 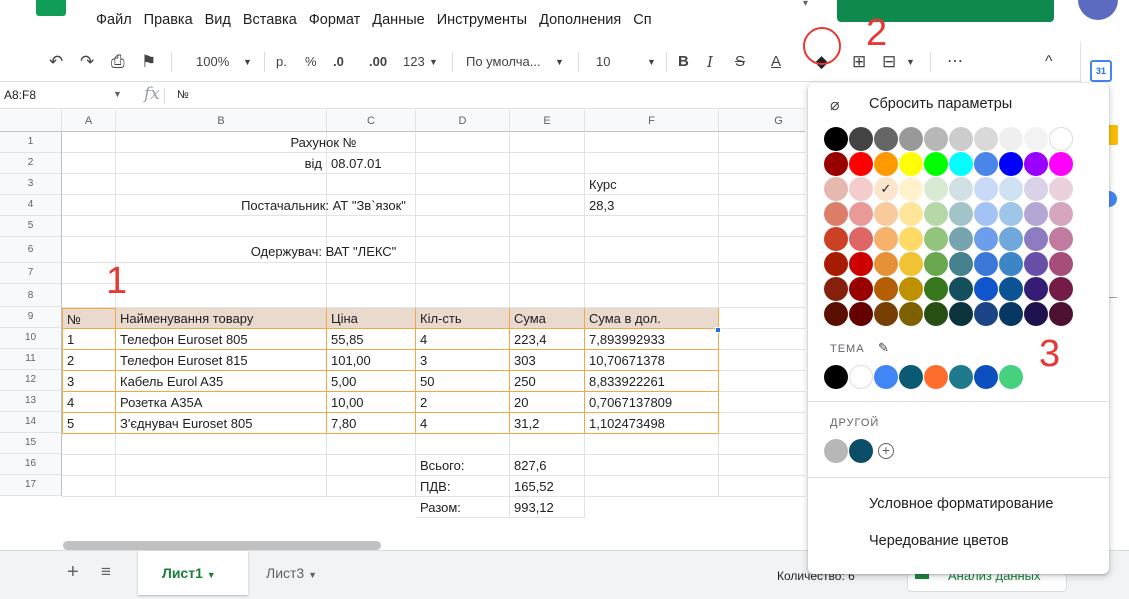 I want to click on horizontal-scrollbar, so click(x=222, y=545).